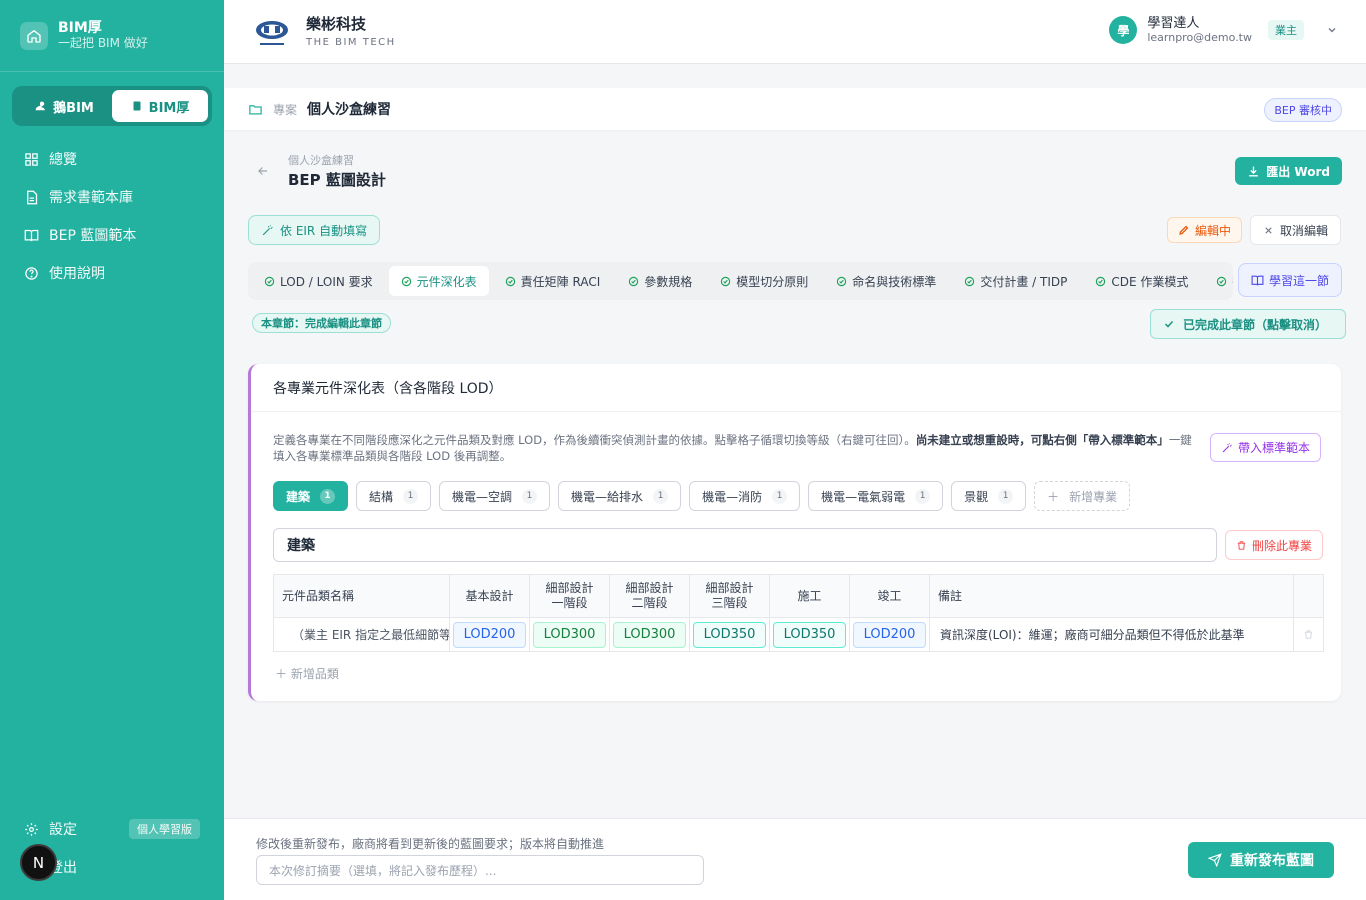 Image resolution: width=1366 pixels, height=900 pixels. What do you see at coordinates (732, 496) in the screenshot?
I see `discipline-label: 機電—消防` at bounding box center [732, 496].